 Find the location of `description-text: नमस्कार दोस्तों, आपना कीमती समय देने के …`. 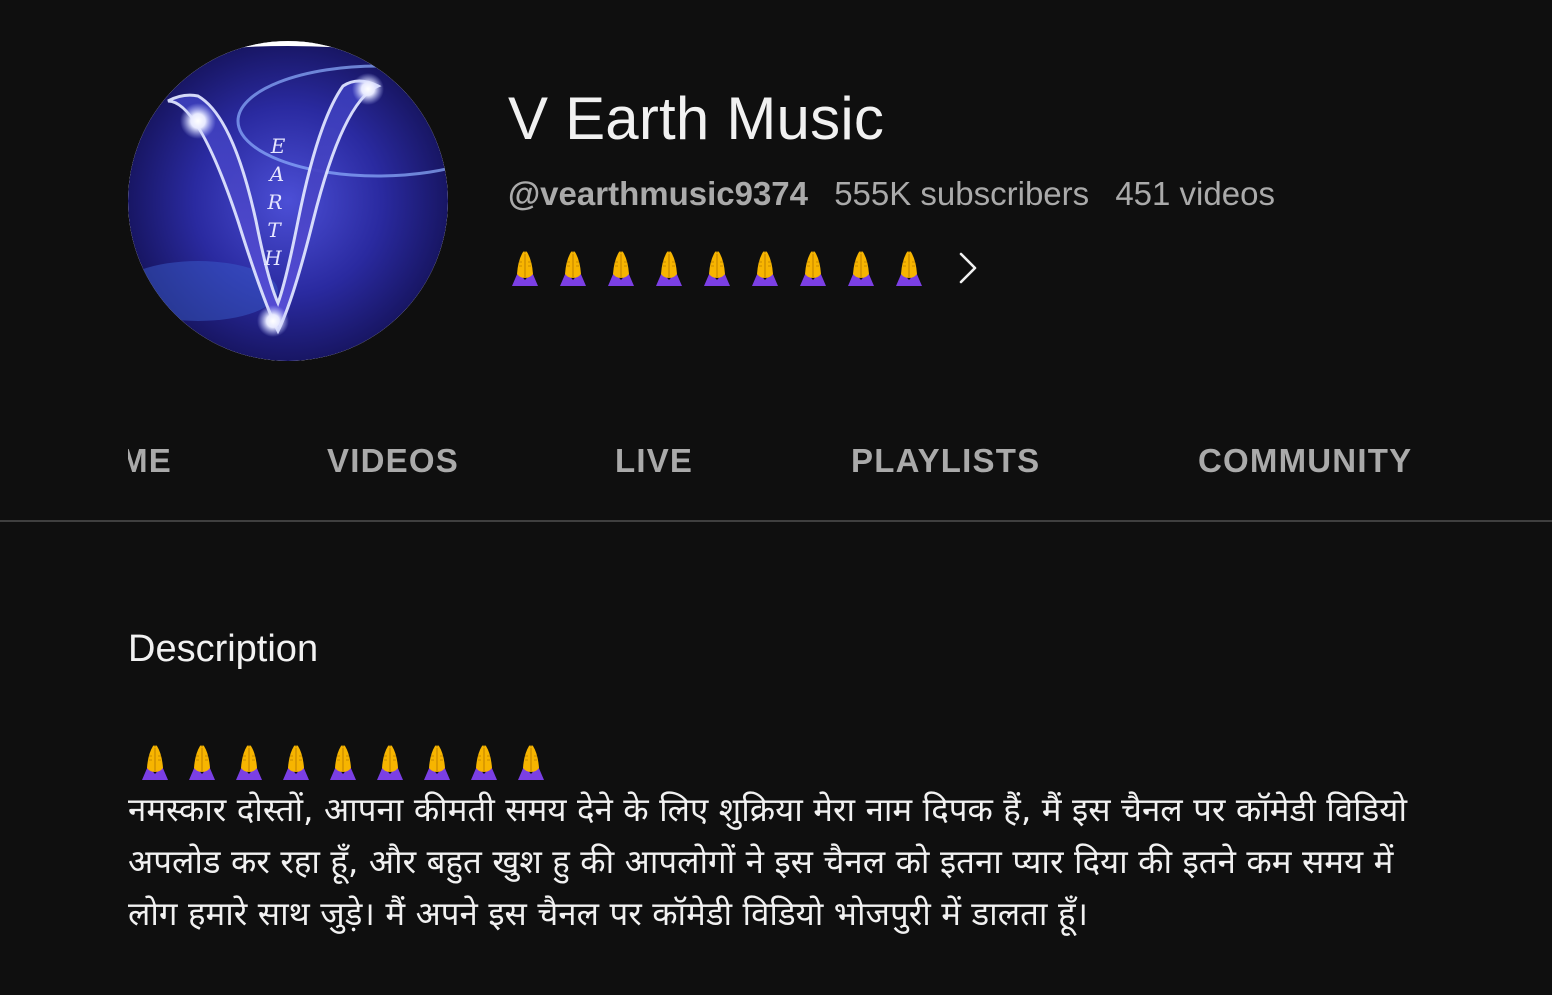

description-text: नमस्कार दोस्तों, आपना कीमती समय देने के … is located at coordinates (767, 861).